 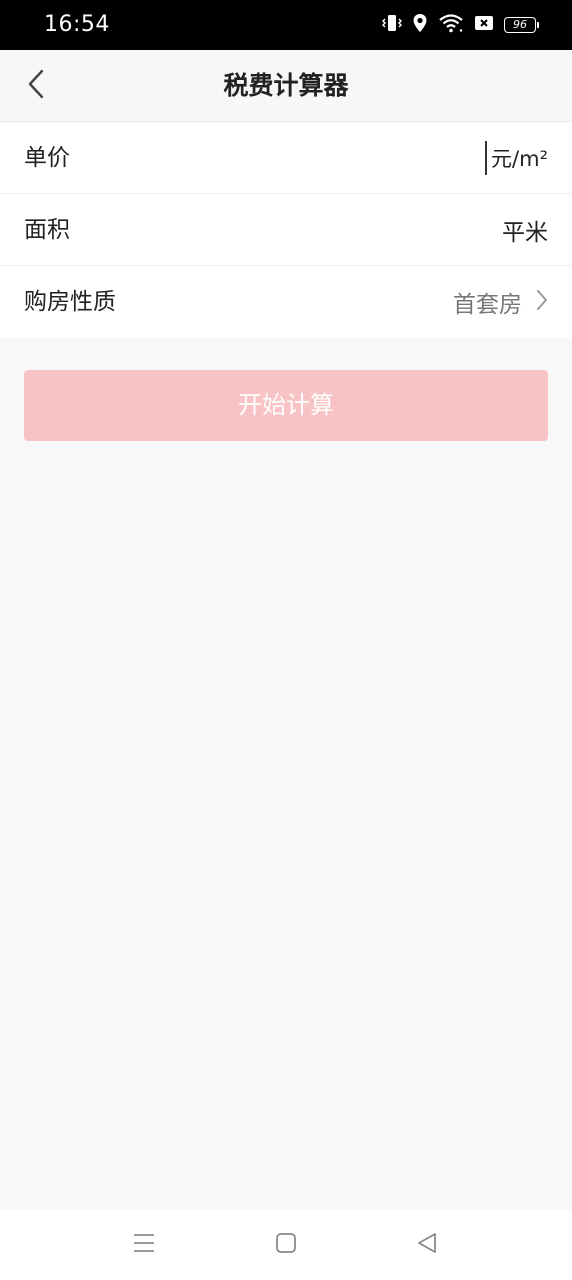 I want to click on home-button, so click(x=286, y=1245).